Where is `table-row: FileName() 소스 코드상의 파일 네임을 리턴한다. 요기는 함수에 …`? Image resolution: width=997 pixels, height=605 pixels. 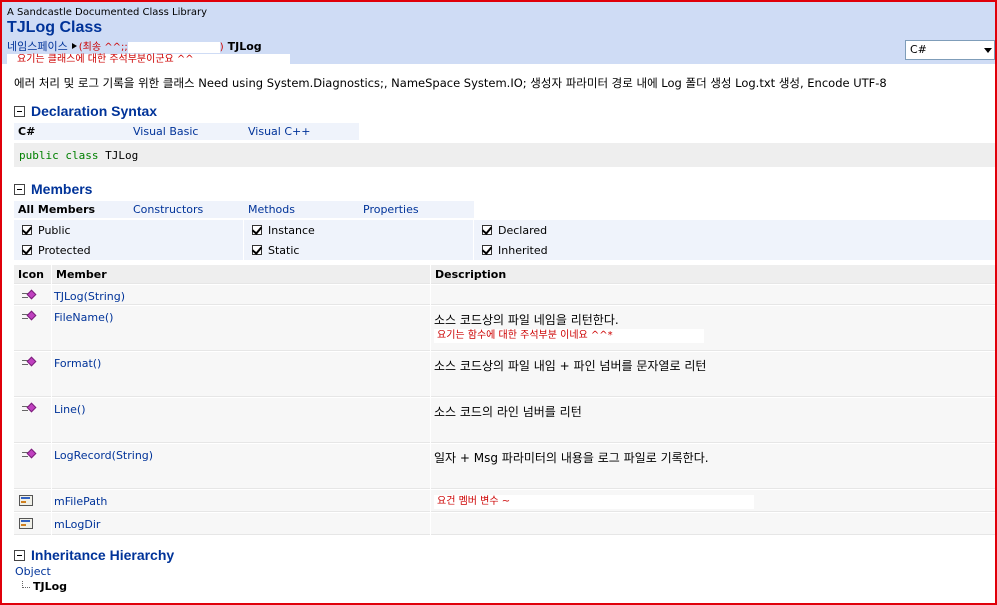
table-row: FileName() 소스 코드상의 파일 네임을 리턴한다. 요기는 함수에 … is located at coordinates (504, 328).